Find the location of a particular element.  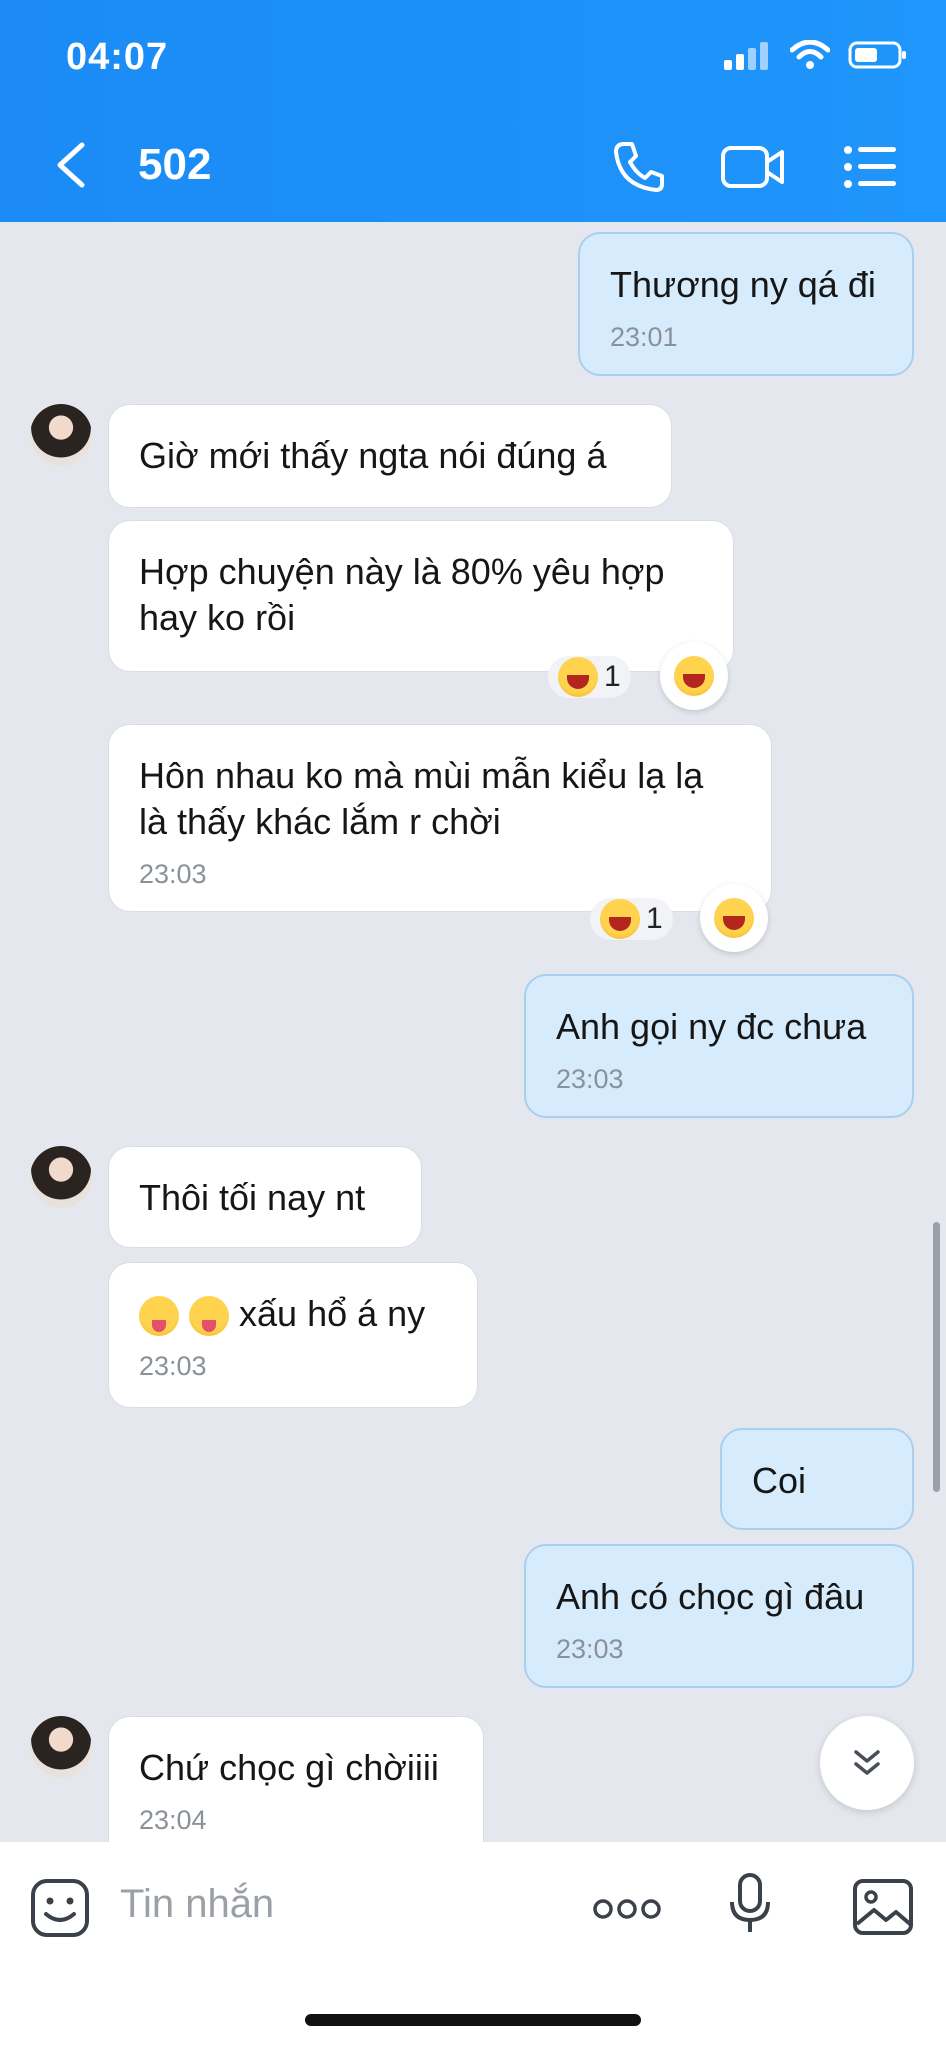

scroll-down-icon is located at coordinates (867, 1762).